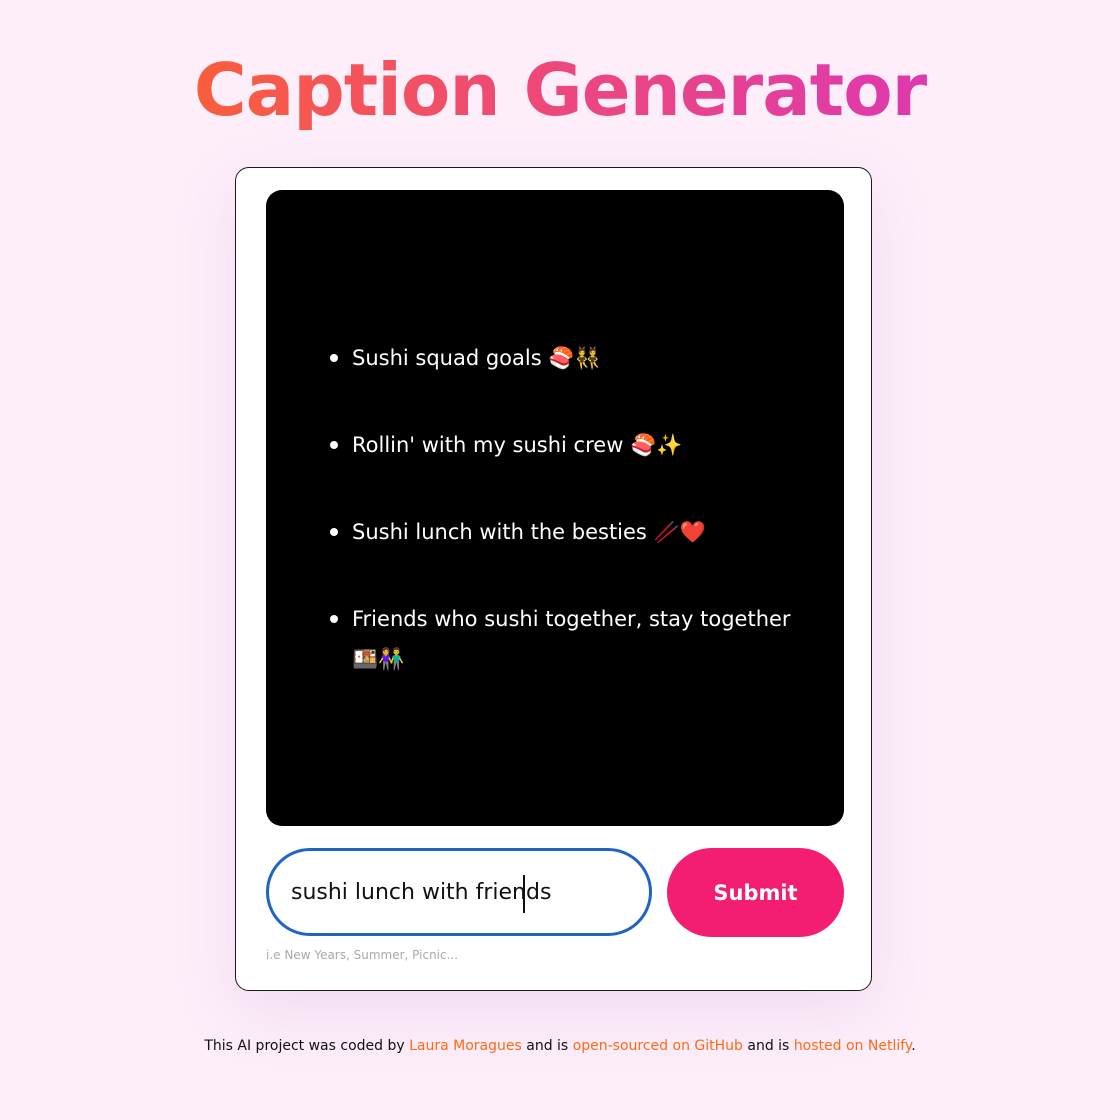 This screenshot has width=1120, height=1120. I want to click on topic-input-wrapper, so click(459, 892).